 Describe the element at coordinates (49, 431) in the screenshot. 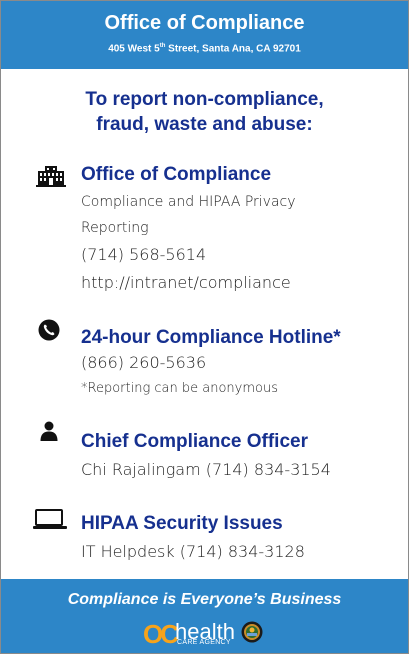

I see `person-icon` at that location.